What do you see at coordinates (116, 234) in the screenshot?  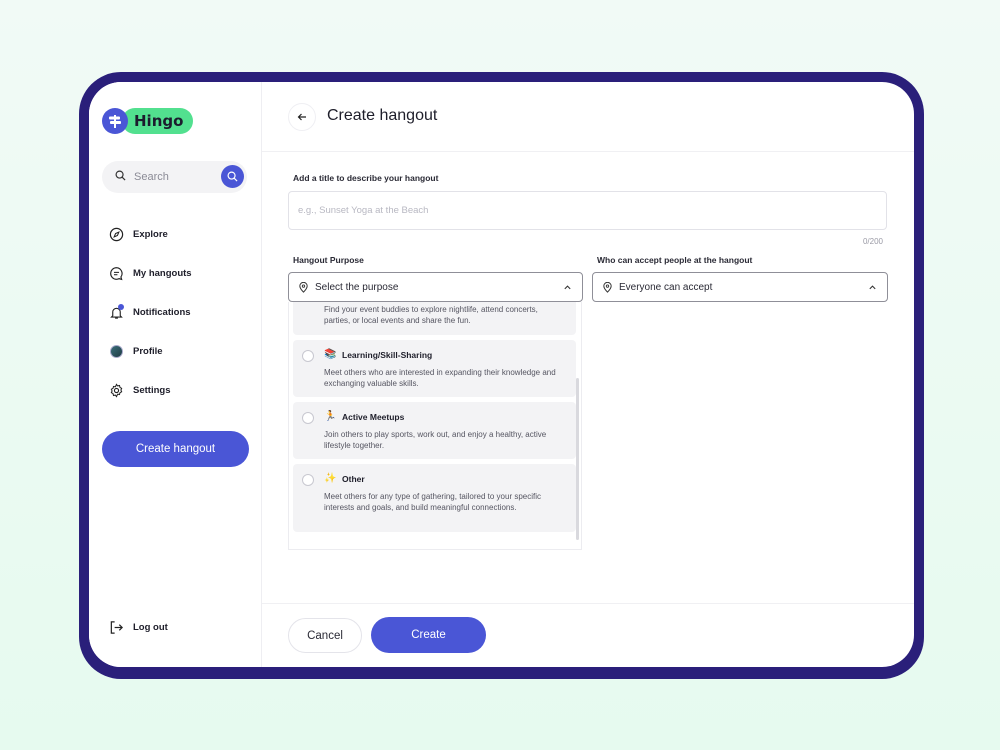 I see `compass-icon` at bounding box center [116, 234].